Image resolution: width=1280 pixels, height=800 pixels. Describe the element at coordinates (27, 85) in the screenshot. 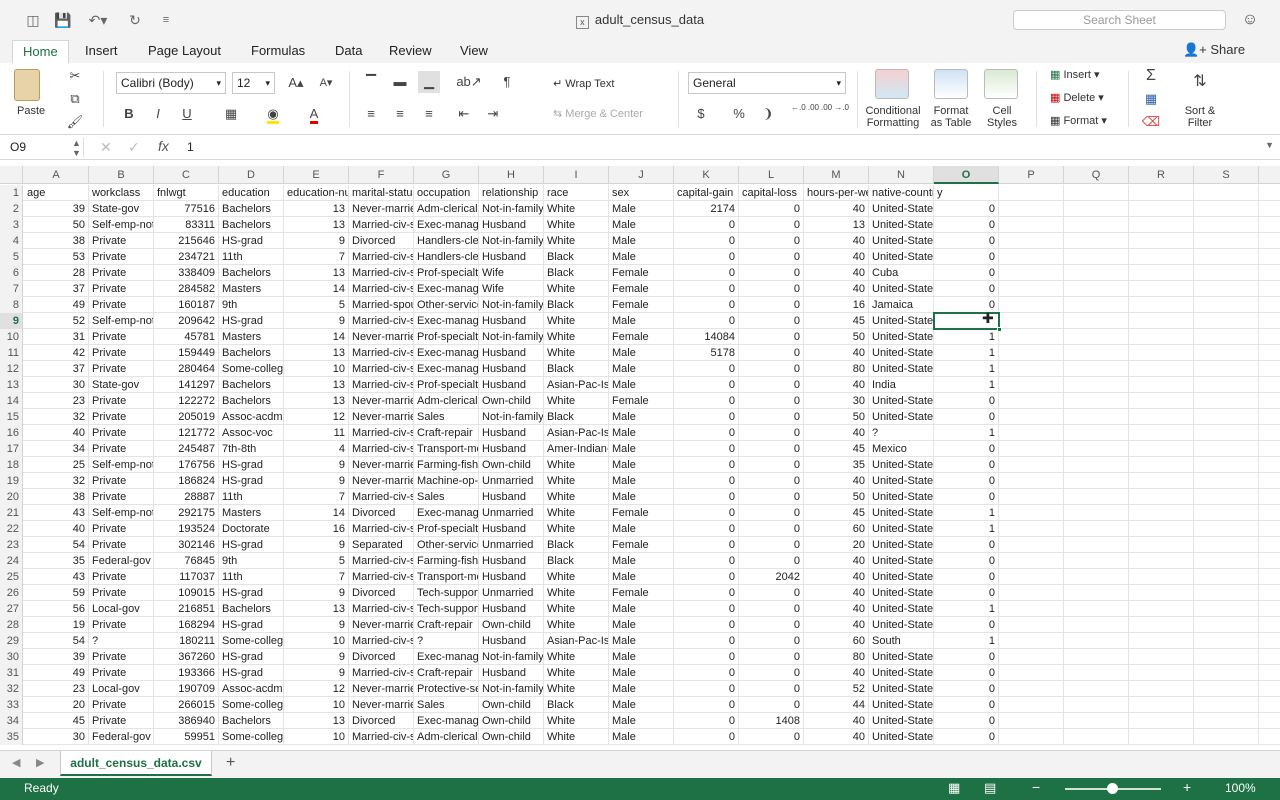

I see `paste-icon` at that location.